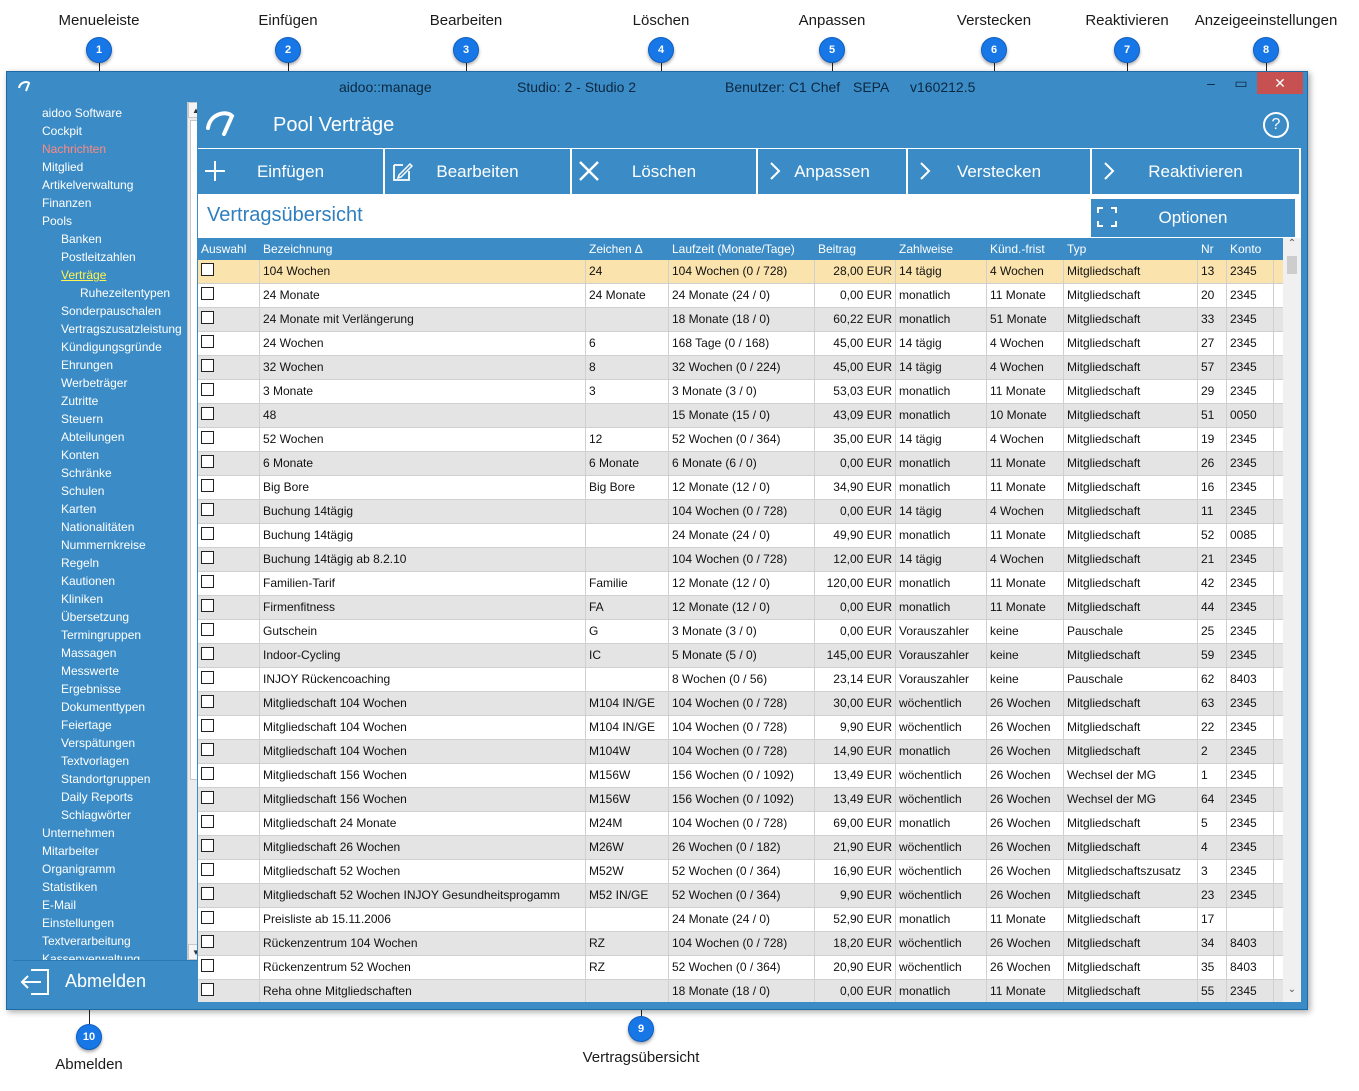 This screenshot has height=1091, width=1359. Describe the element at coordinates (223, 249) in the screenshot. I see `column-header: Auswahl` at that location.